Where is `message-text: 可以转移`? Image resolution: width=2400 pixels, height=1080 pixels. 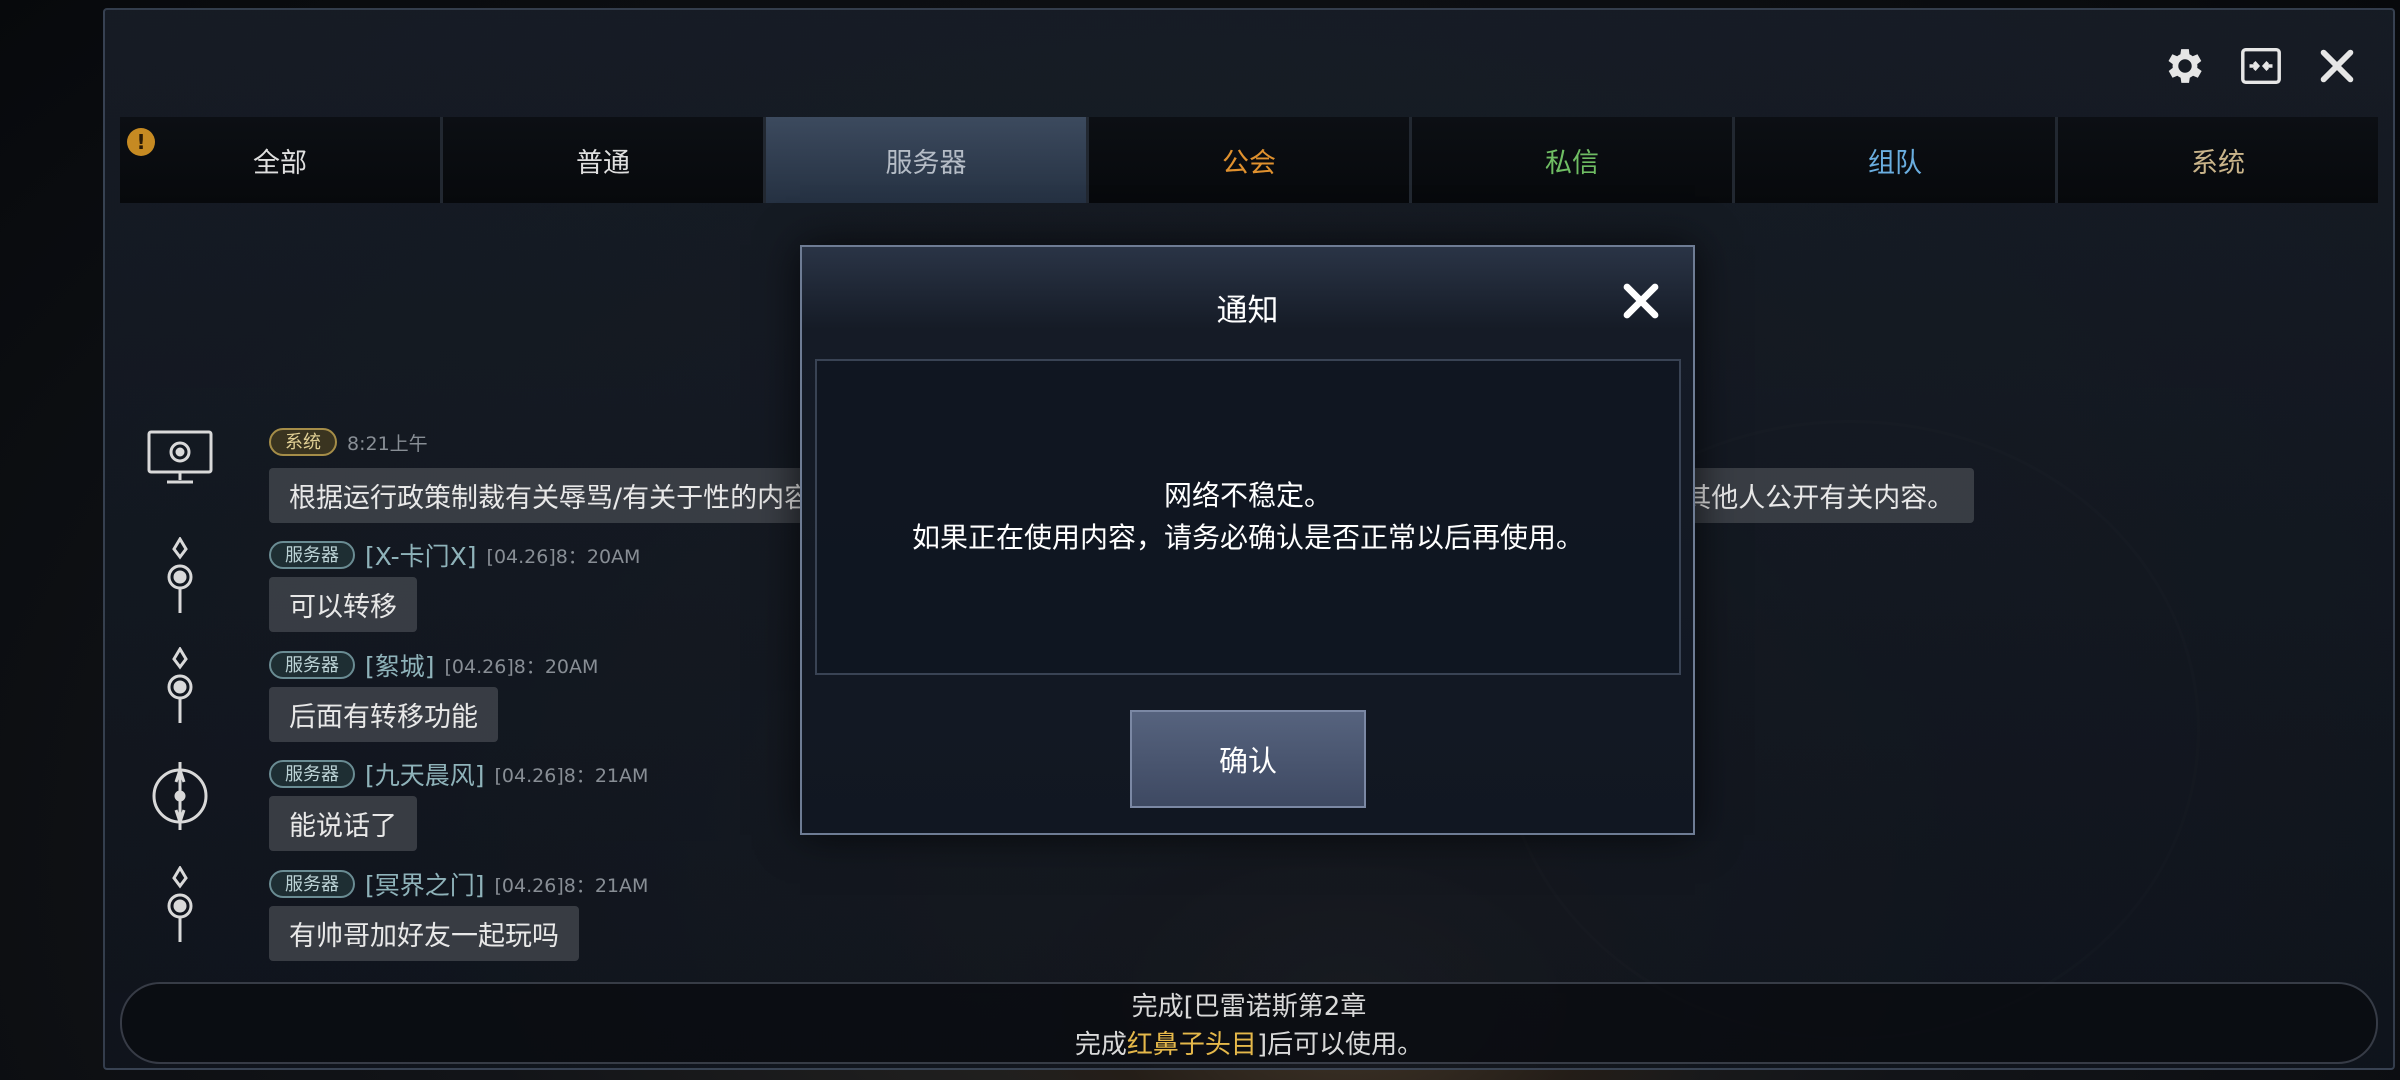
message-text: 可以转移 is located at coordinates (343, 604).